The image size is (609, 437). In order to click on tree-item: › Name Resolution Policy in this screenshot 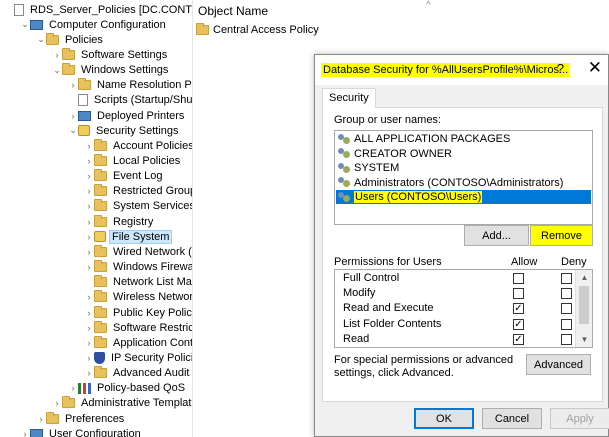, I will do `click(96, 85)`.